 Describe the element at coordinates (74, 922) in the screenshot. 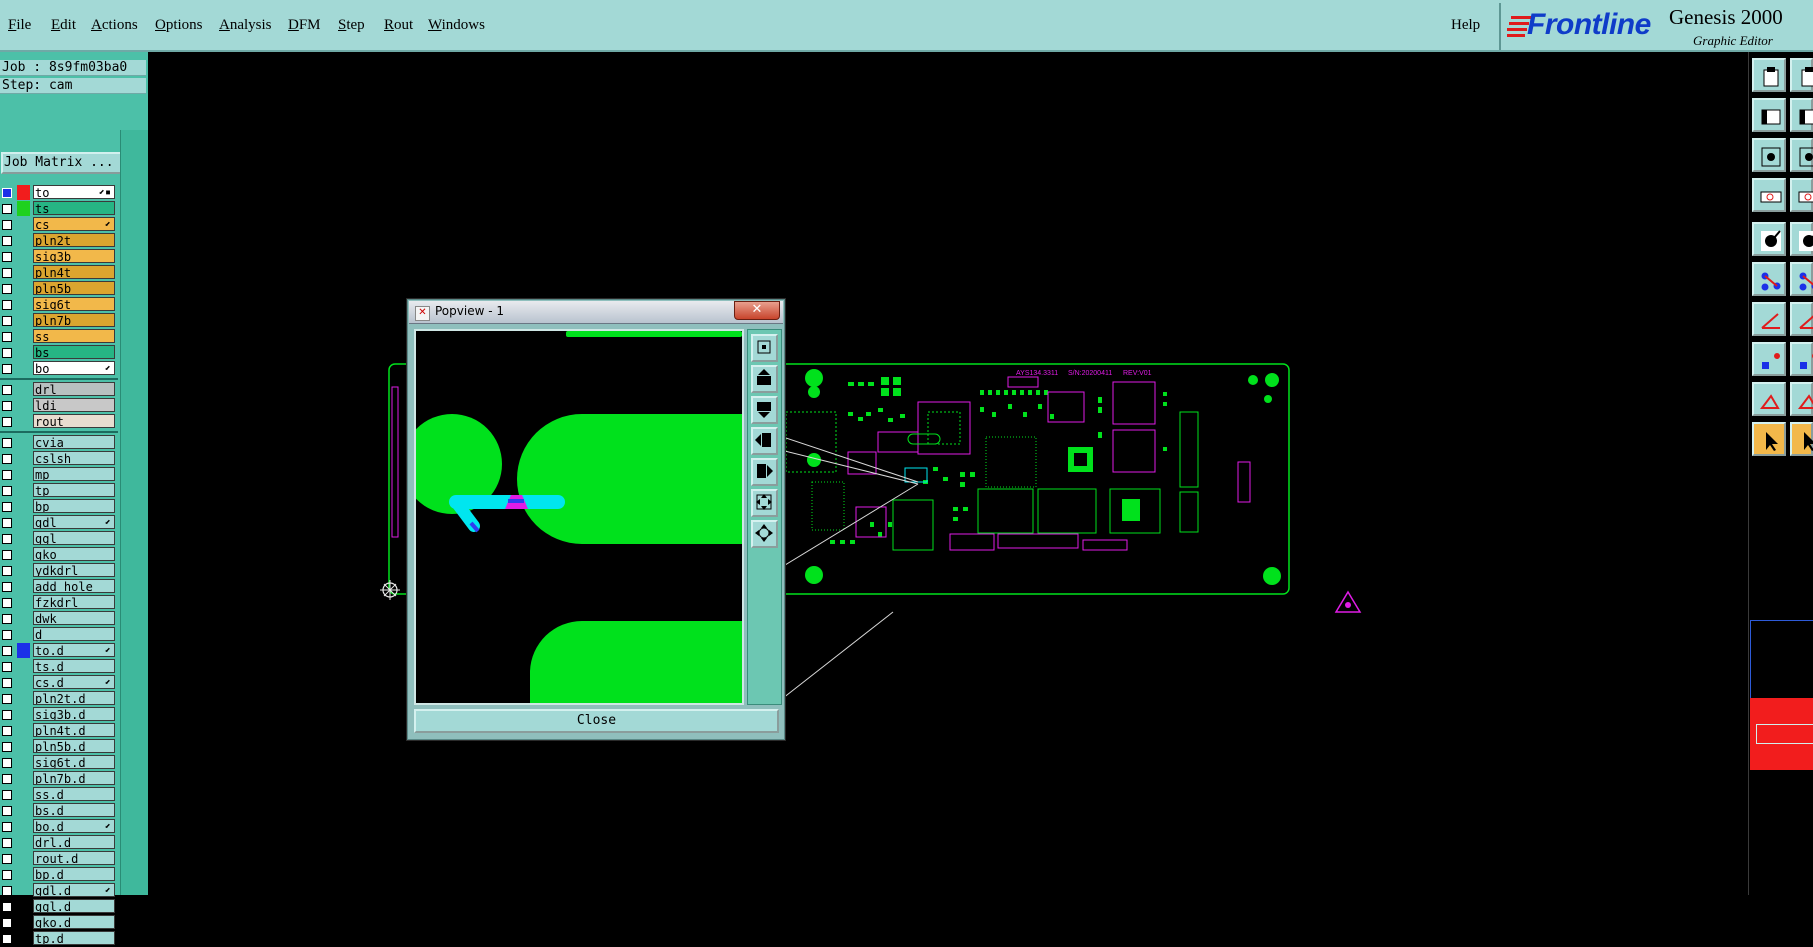

I see `layer-name: gko.d` at that location.